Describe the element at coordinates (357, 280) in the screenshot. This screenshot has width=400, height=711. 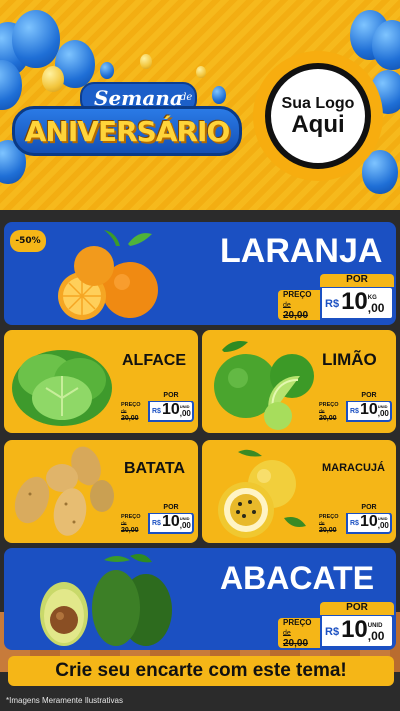
I see `por-label: POR` at that location.